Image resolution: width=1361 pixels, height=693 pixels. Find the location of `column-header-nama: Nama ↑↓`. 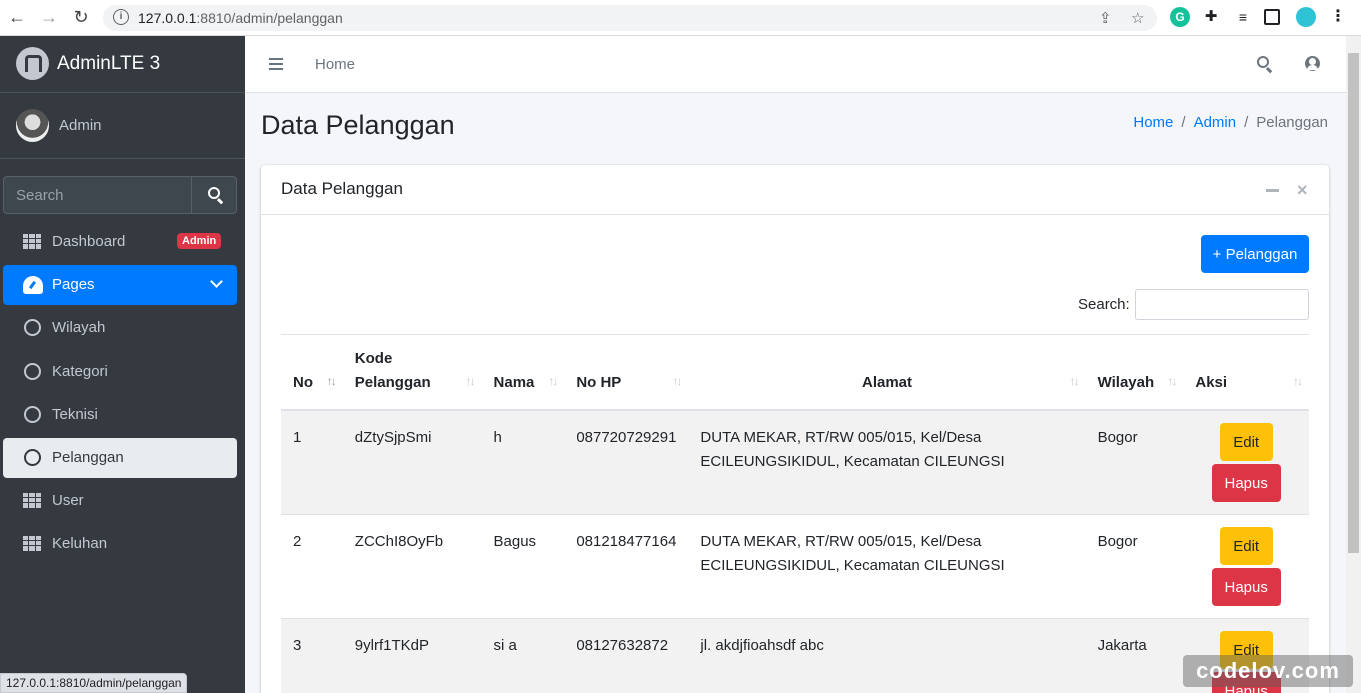

column-header-nama: Nama ↑↓ is located at coordinates (523, 372).